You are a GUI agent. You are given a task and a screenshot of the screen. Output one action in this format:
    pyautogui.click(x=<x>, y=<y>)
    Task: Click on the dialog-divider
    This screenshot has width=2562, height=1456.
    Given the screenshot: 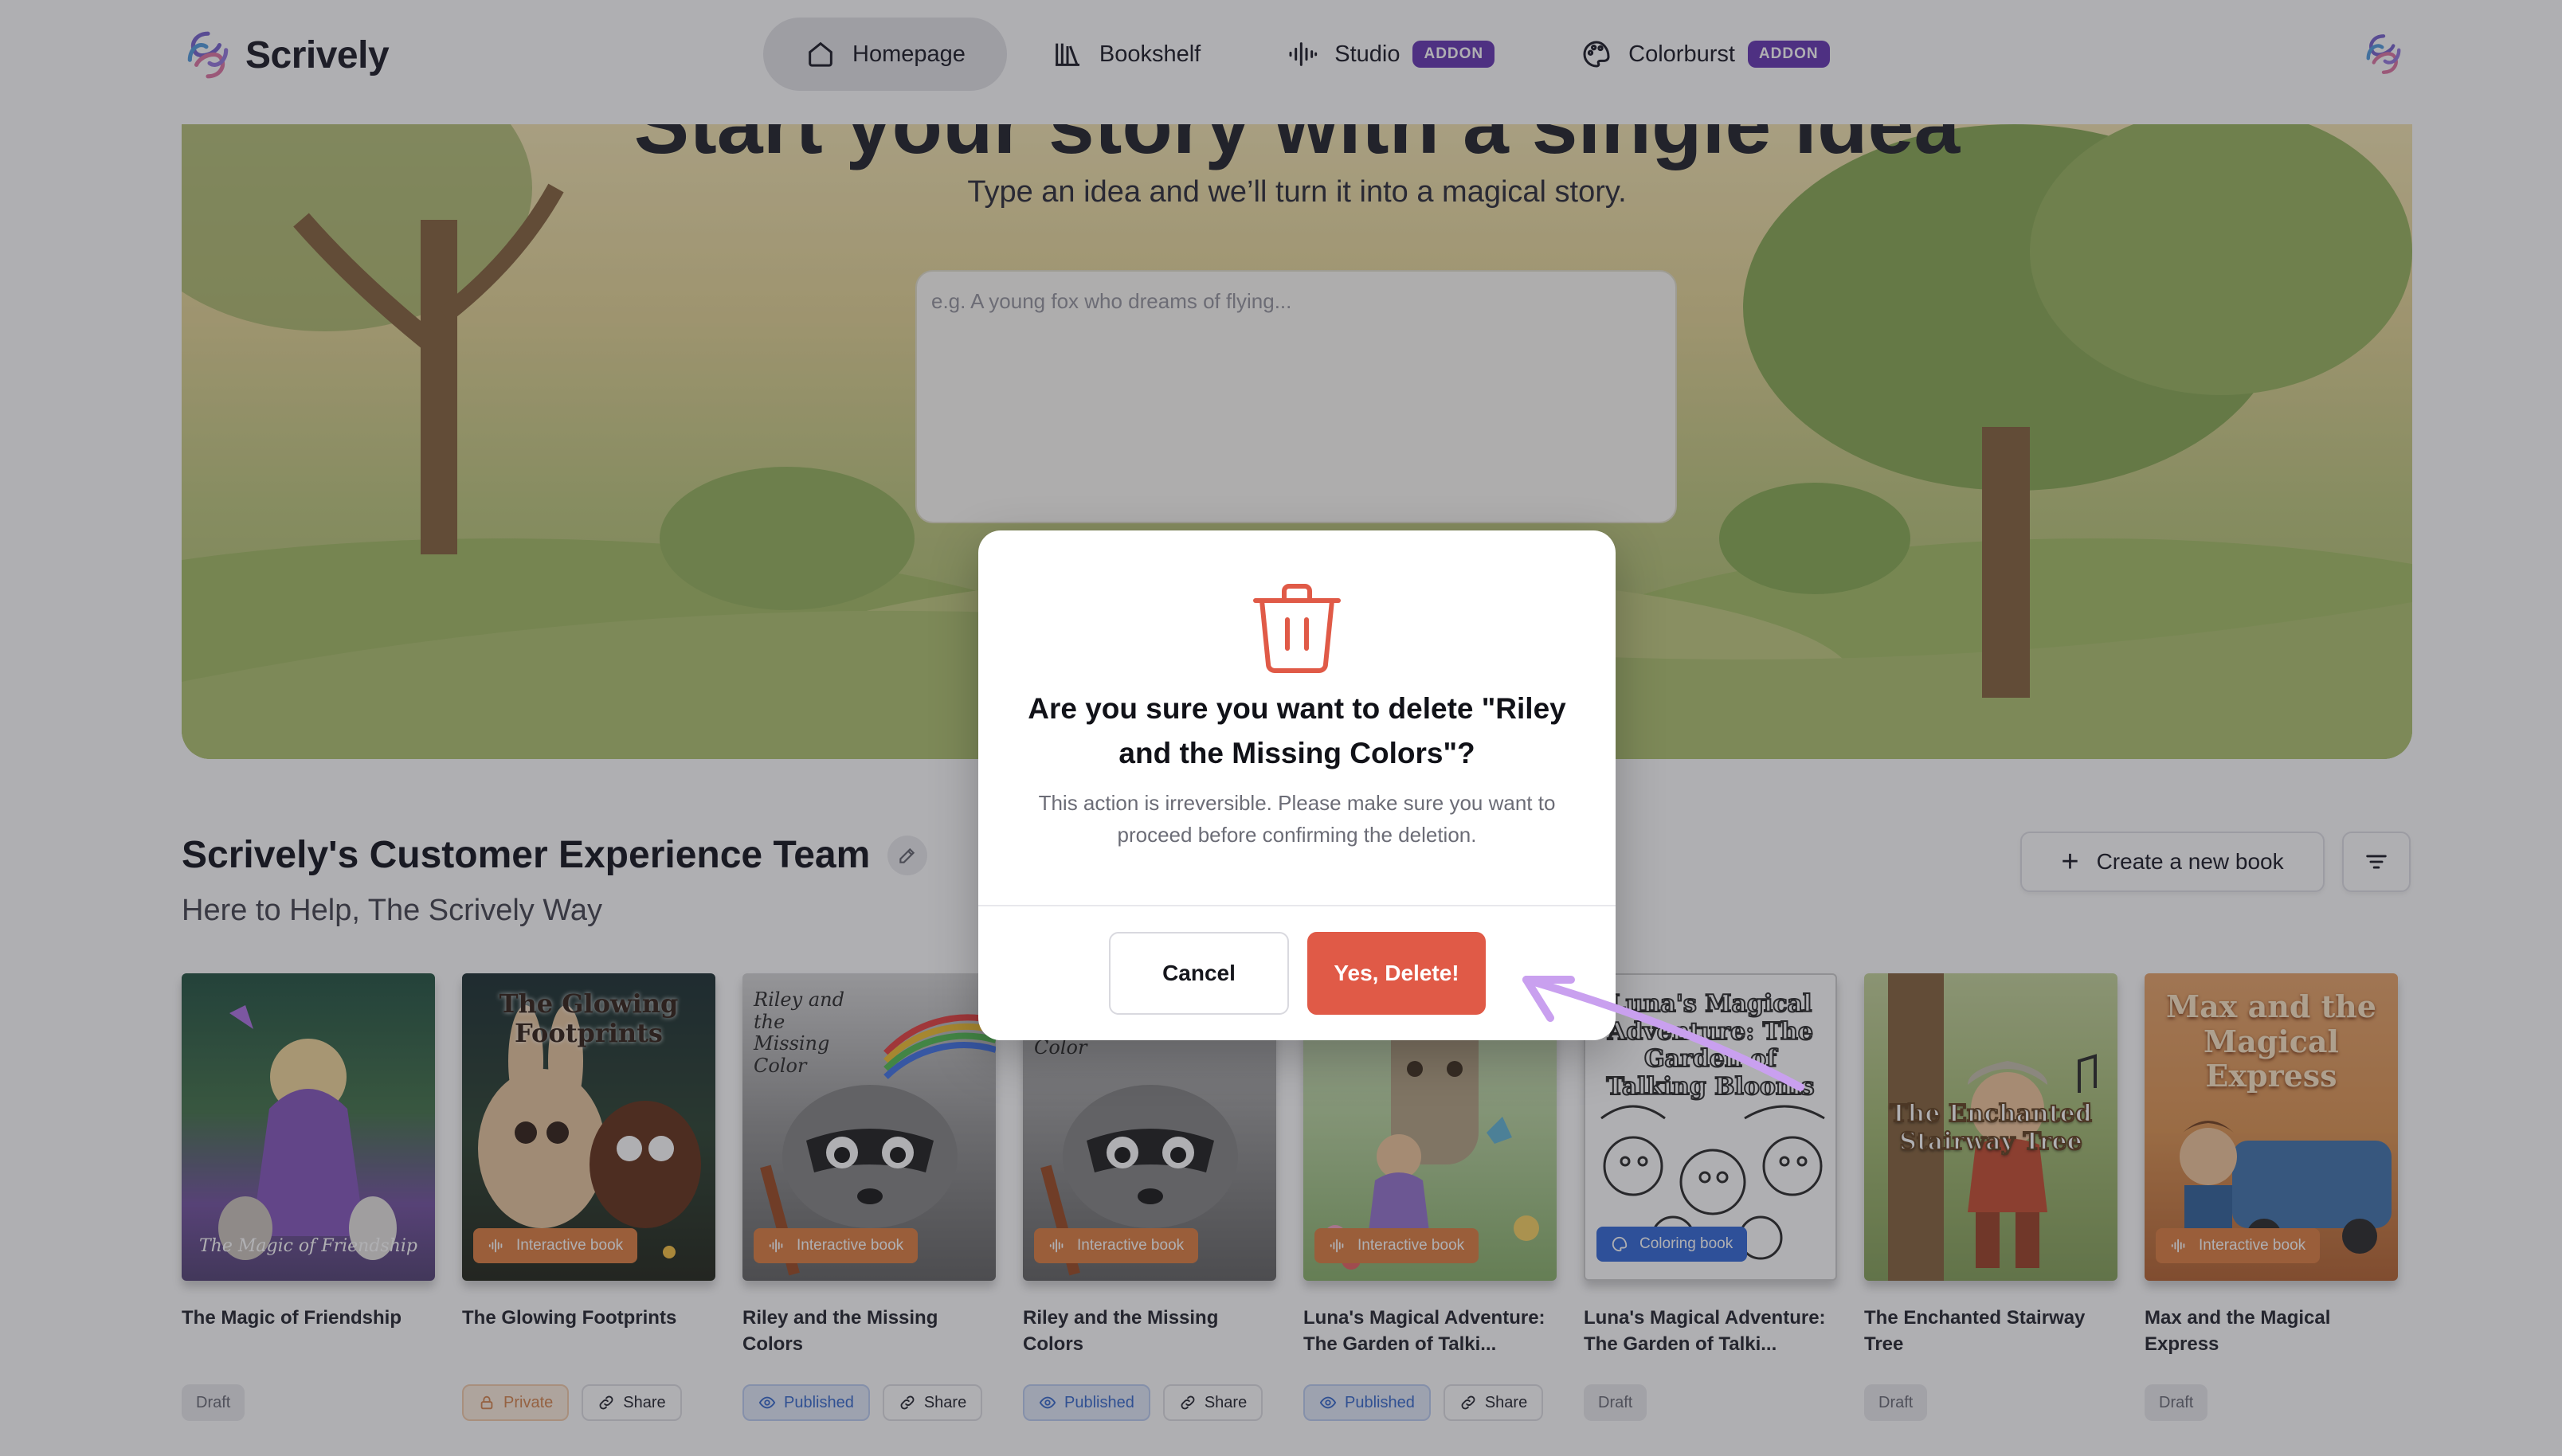 What is the action you would take?
    pyautogui.click(x=1297, y=905)
    